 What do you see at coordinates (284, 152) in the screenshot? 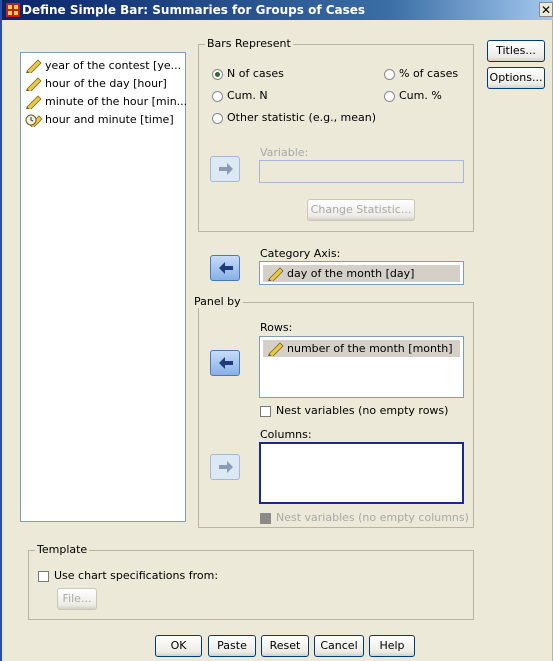
I see `variable-field-label: Variable:` at bounding box center [284, 152].